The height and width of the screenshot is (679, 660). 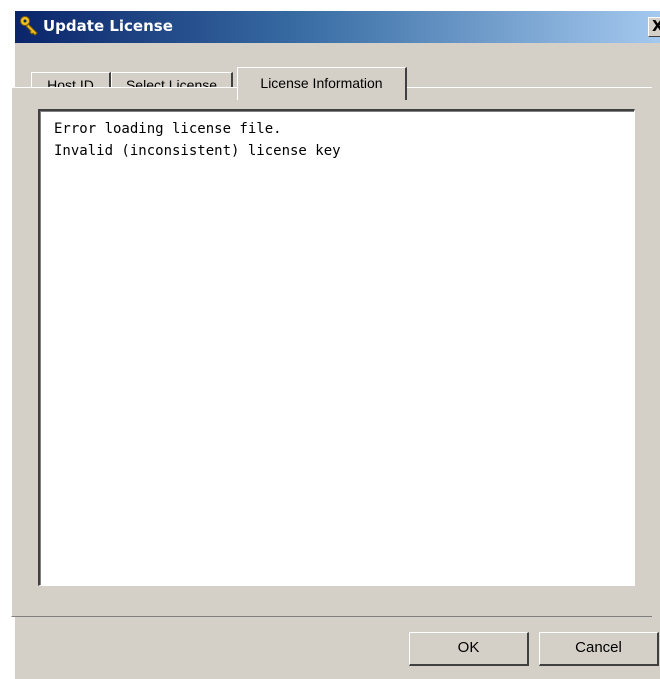 What do you see at coordinates (322, 83) in the screenshot?
I see `tab-license-information: License Information` at bounding box center [322, 83].